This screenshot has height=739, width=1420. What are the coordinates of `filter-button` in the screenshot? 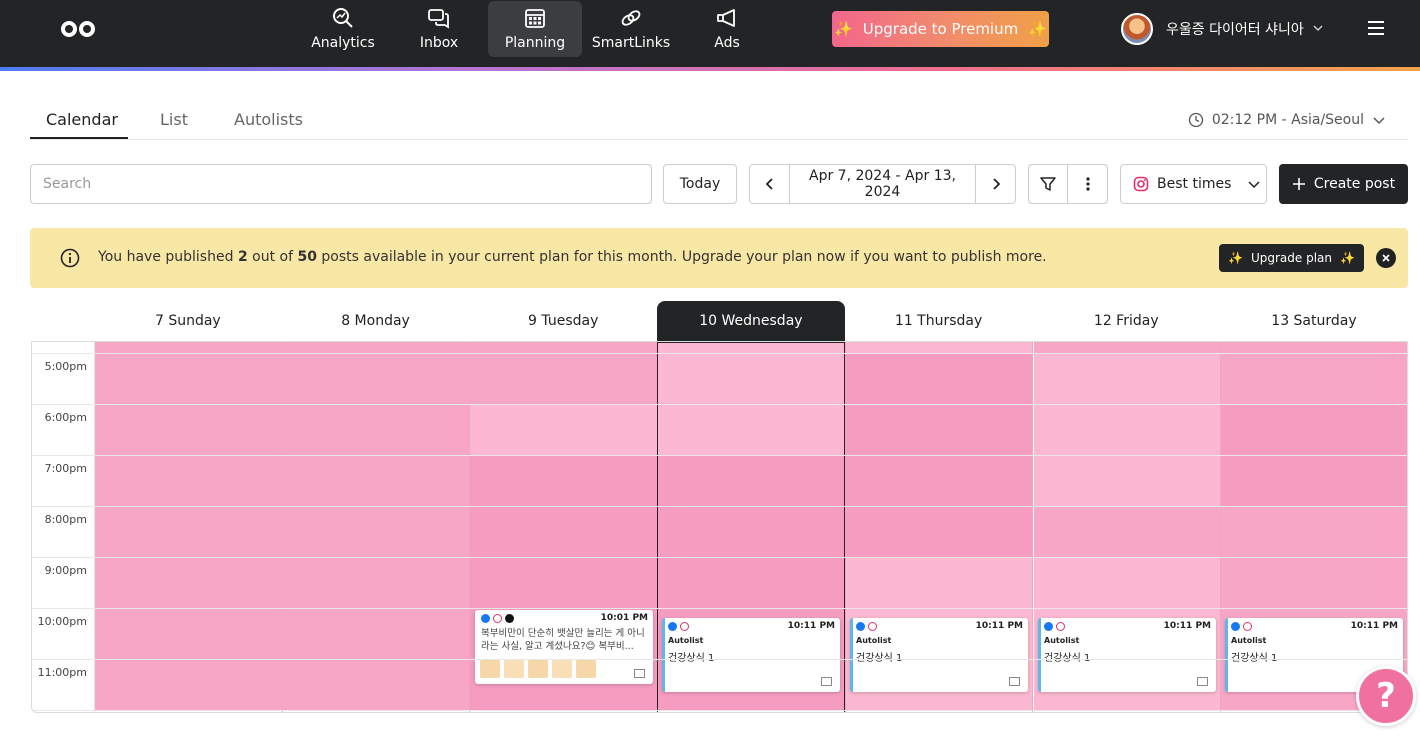 It's located at (1049, 184).